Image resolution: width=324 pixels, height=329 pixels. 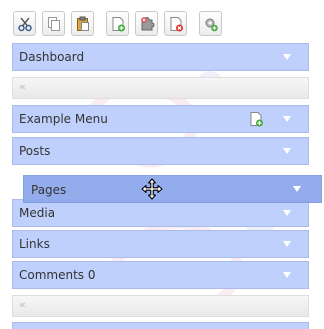 I want to click on menu-comments: Comments 0, so click(x=160, y=275).